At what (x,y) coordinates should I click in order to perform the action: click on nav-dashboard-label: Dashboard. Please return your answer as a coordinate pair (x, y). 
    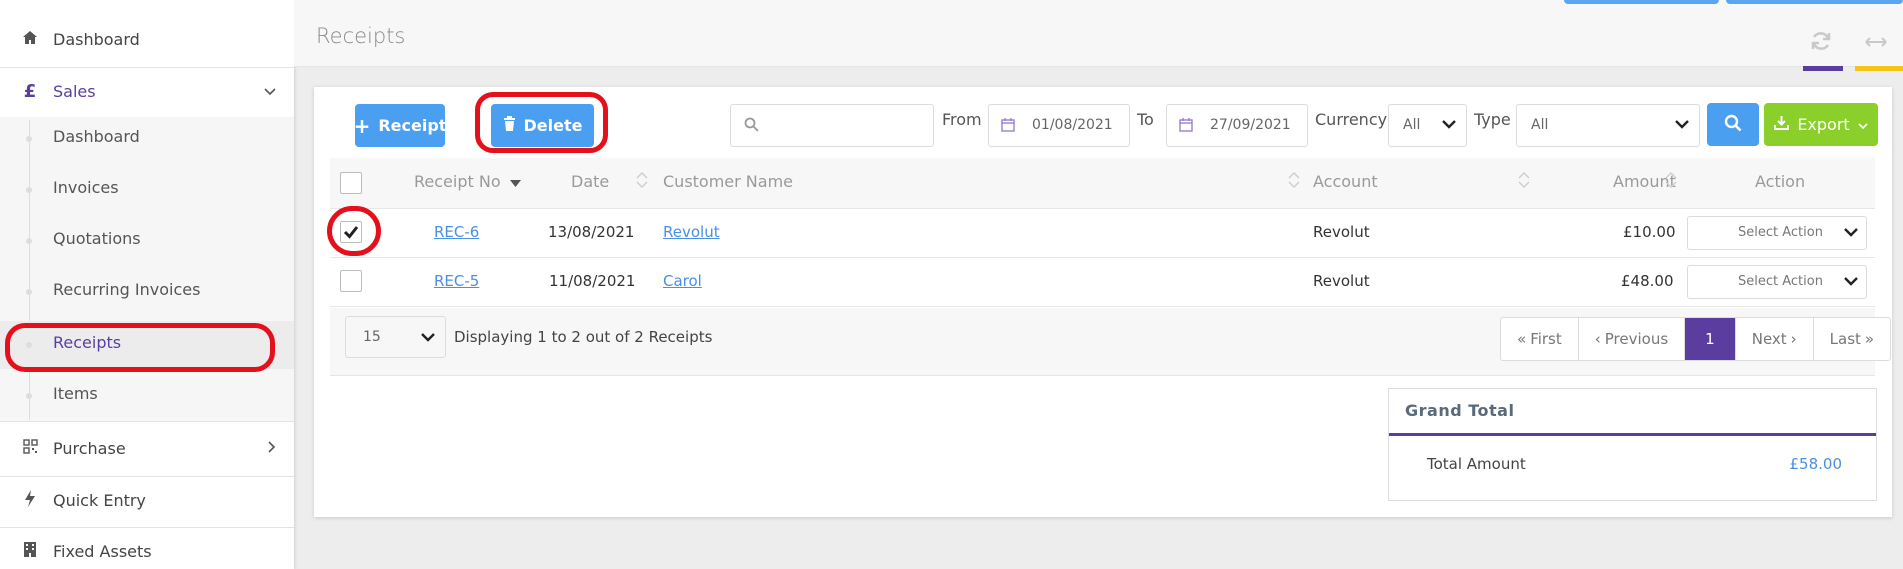
    Looking at the image, I should click on (96, 39).